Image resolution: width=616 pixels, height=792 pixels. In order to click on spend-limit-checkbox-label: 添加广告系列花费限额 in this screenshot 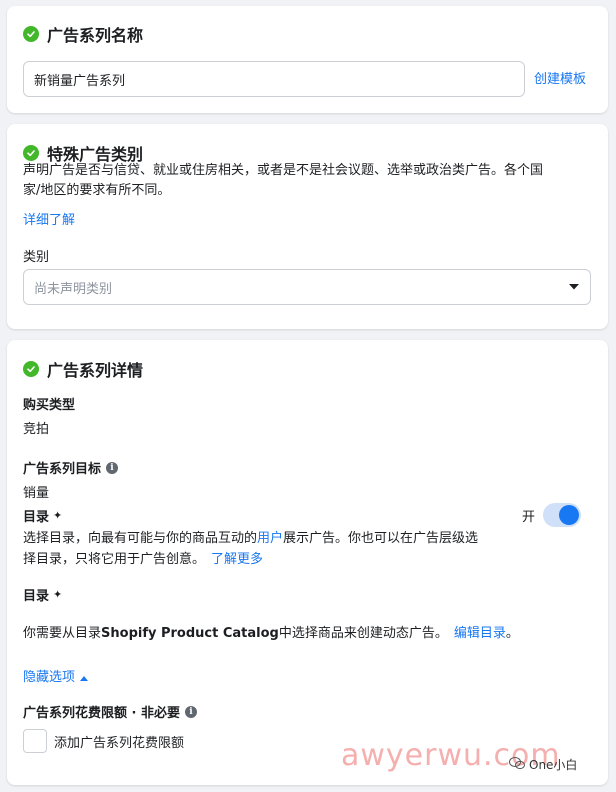, I will do `click(119, 743)`.